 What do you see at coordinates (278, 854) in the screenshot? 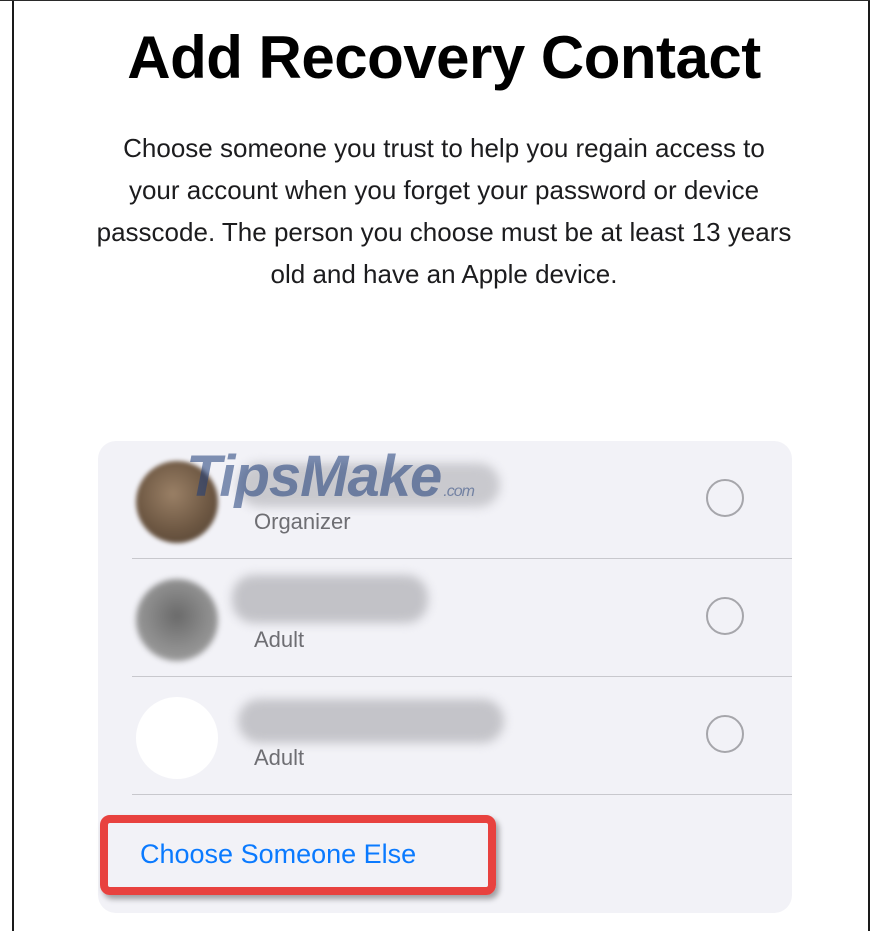
I see `choose-someone-else-button: Choose Someone Else` at bounding box center [278, 854].